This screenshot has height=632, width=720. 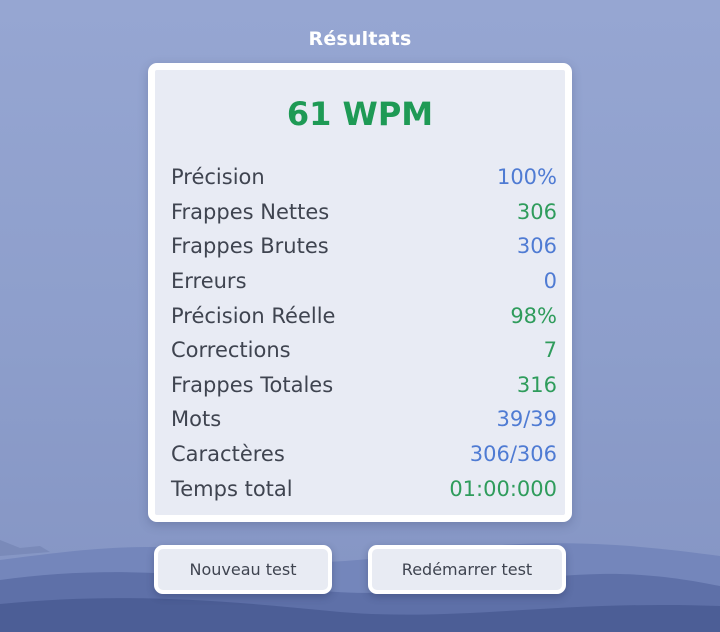 I want to click on stat-label: Mots, so click(x=196, y=419).